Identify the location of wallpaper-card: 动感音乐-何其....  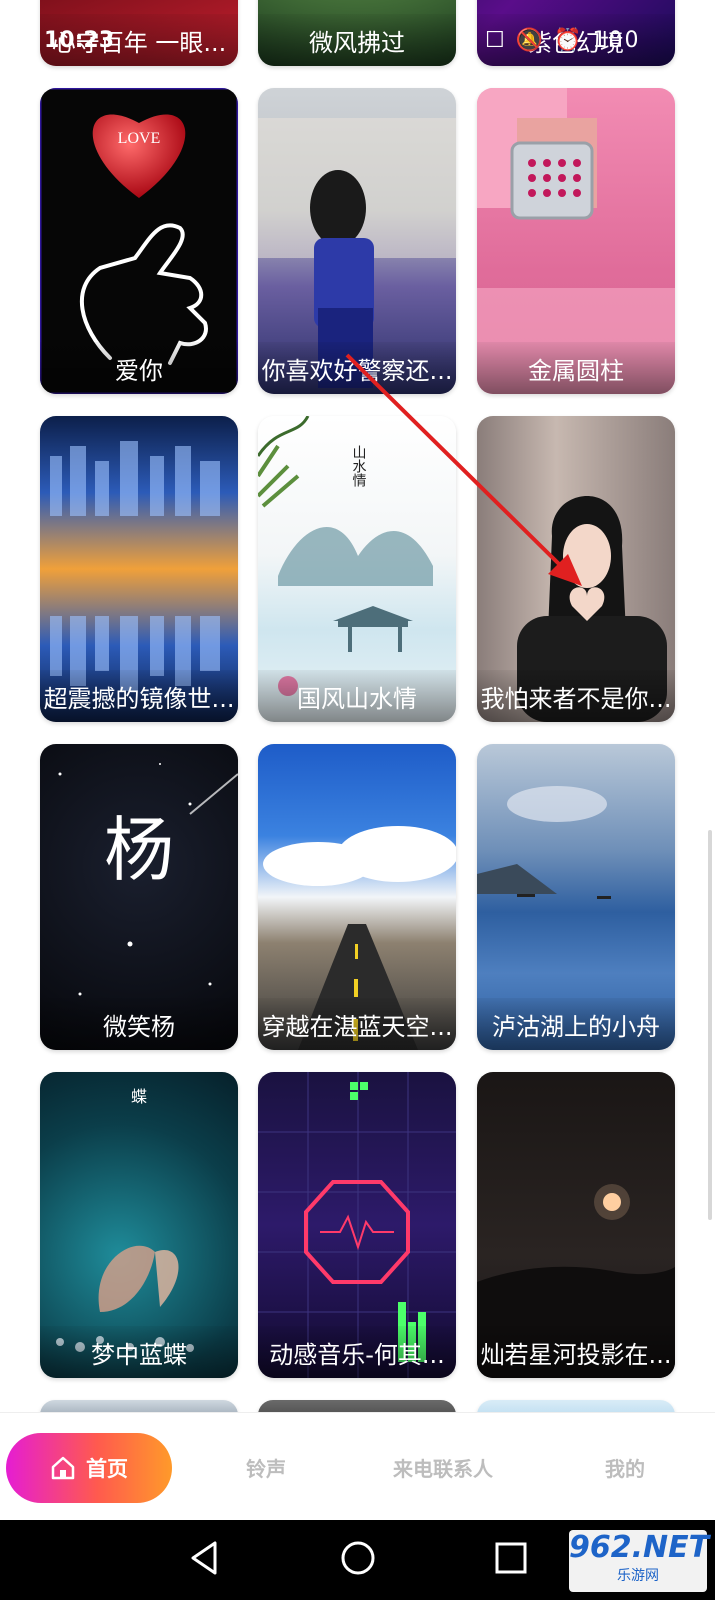
(357, 1225).